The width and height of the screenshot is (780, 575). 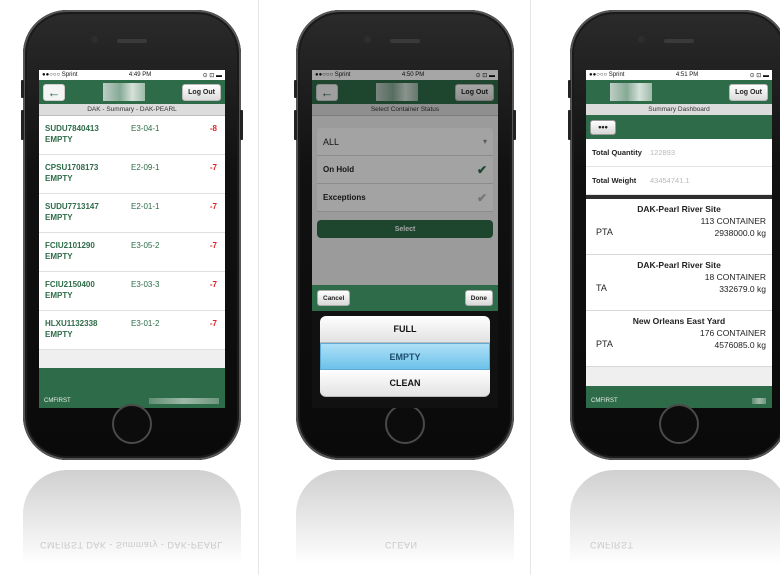 I want to click on site-code: TA, so click(x=601, y=288).